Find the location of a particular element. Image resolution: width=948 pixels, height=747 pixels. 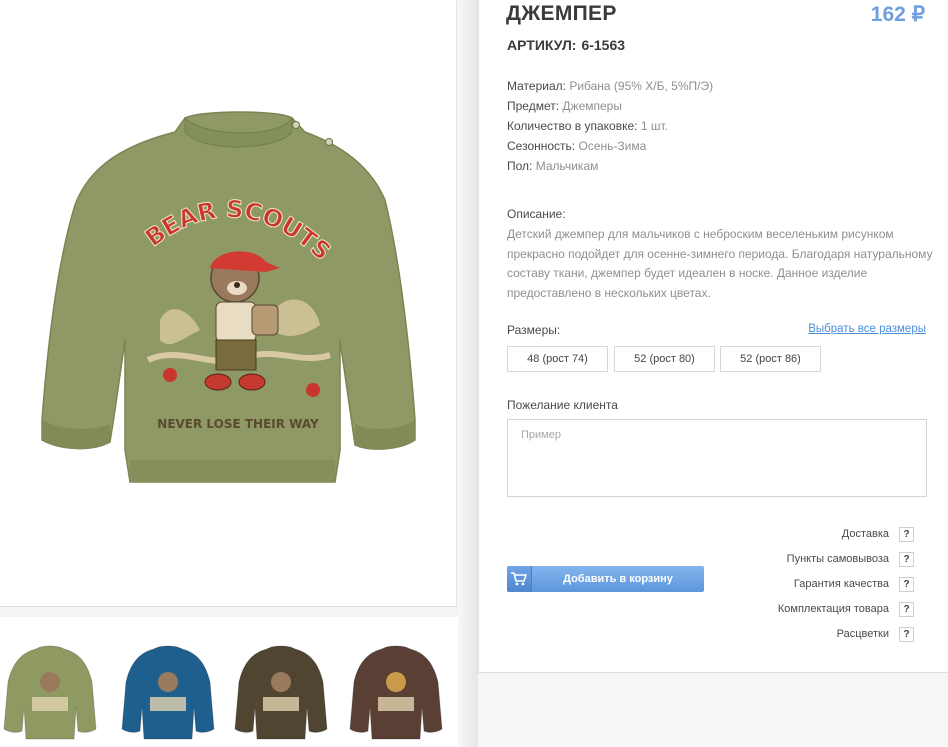

property-row: Сезонность: Осень-Зима is located at coordinates (610, 146).